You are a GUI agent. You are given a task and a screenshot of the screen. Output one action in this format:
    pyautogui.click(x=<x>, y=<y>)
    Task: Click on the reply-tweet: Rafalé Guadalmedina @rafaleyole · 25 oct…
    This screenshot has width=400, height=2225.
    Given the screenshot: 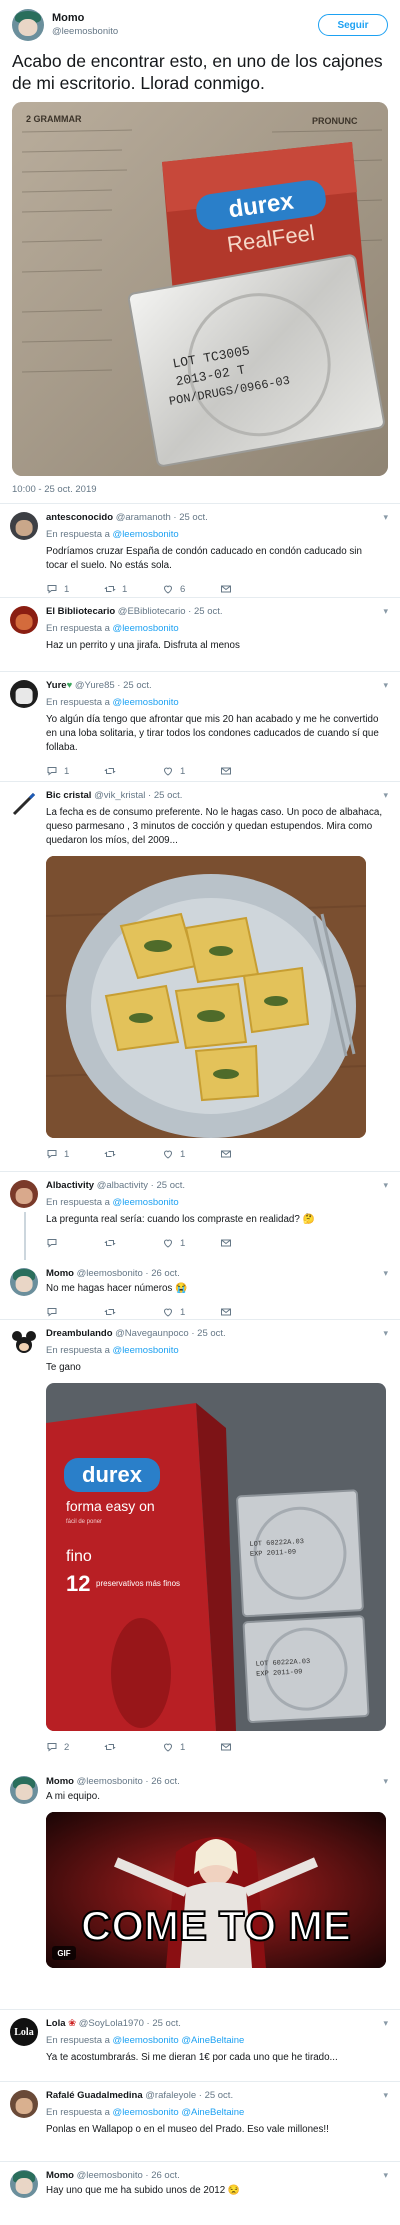 What is the action you would take?
    pyautogui.click(x=200, y=2122)
    